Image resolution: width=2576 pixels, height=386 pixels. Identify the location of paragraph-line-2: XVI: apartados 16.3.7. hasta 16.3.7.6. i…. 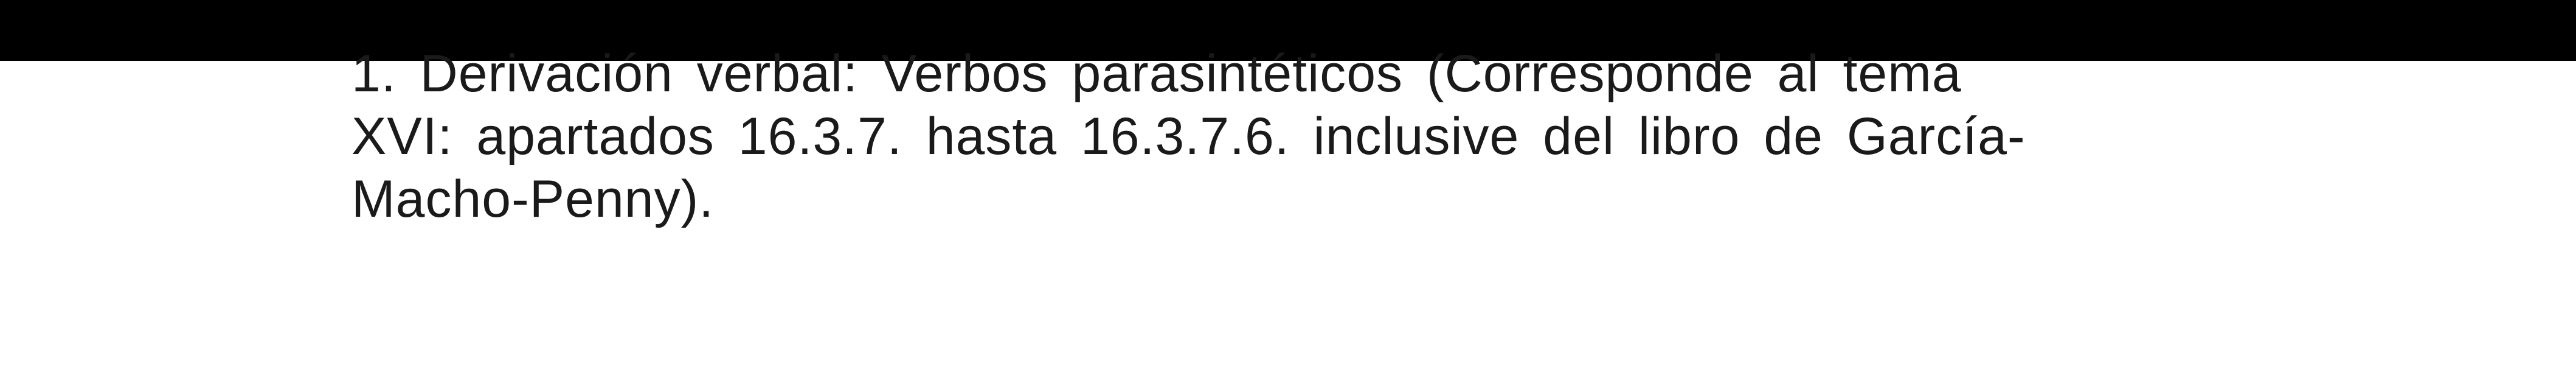
(1188, 136).